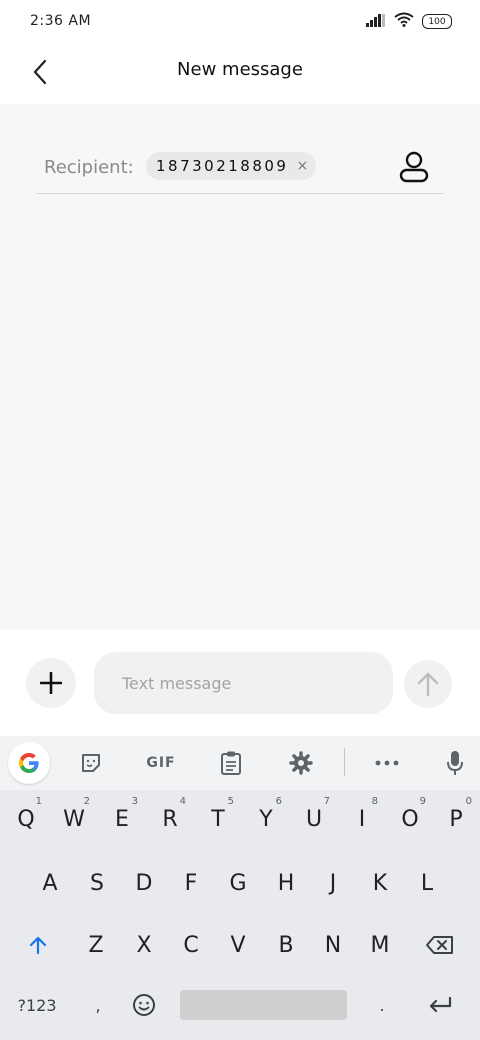 This screenshot has width=480, height=1040. I want to click on recipient-label: Recipient:, so click(89, 167).